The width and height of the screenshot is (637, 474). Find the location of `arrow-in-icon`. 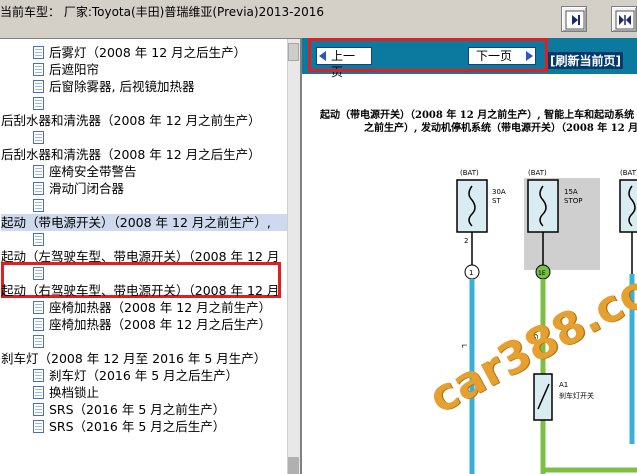

arrow-in-icon is located at coordinates (575, 20).